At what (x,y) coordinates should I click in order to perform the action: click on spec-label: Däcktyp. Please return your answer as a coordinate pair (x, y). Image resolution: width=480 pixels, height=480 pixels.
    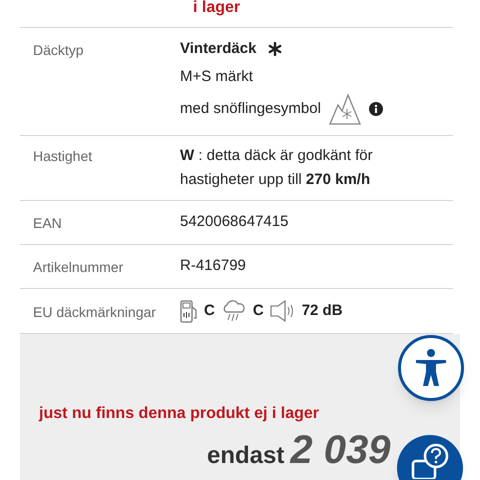
    Looking at the image, I should click on (58, 50).